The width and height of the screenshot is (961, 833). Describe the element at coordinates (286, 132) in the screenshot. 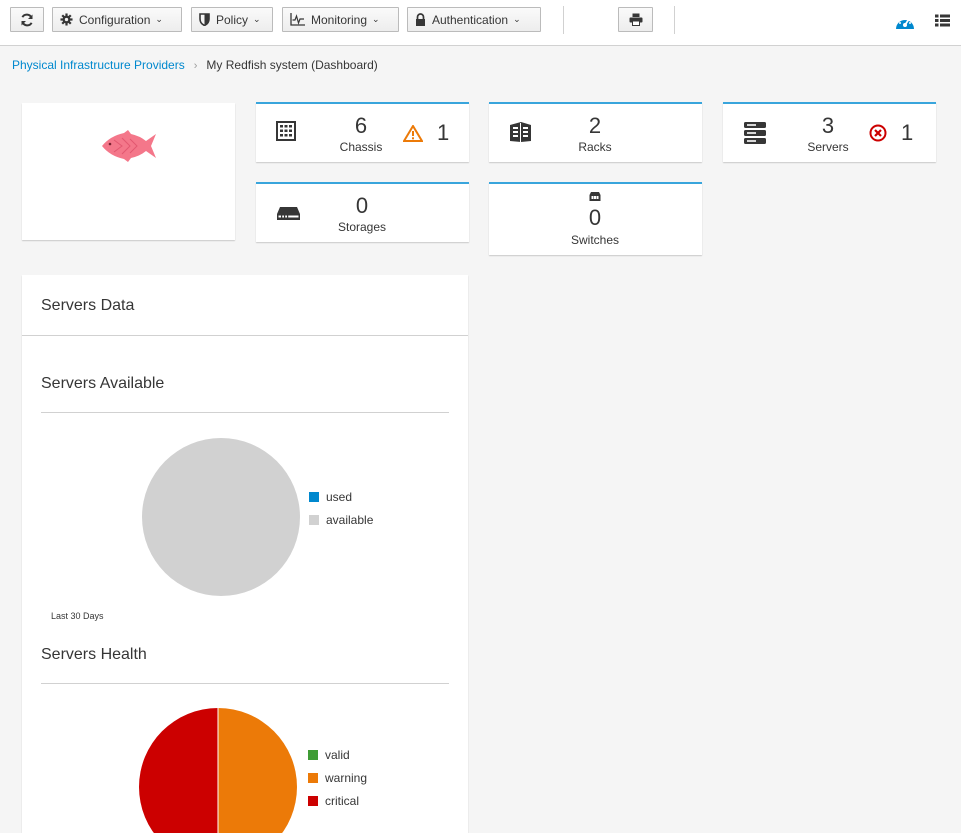

I see `chassis-icon` at that location.